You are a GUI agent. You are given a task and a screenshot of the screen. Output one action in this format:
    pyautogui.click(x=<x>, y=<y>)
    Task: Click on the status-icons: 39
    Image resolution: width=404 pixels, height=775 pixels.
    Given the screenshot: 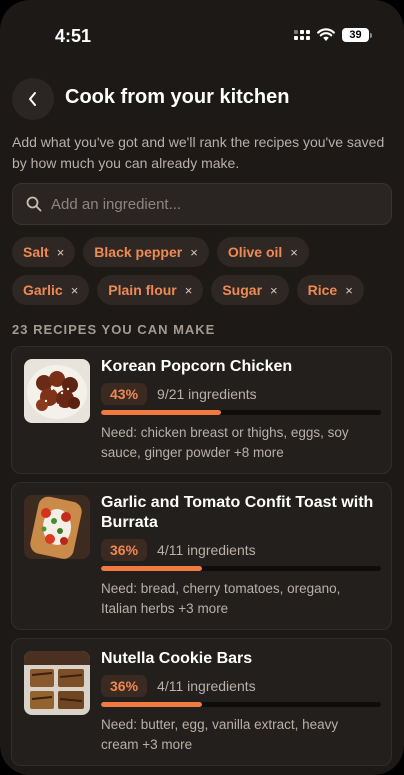 What is the action you would take?
    pyautogui.click(x=333, y=35)
    